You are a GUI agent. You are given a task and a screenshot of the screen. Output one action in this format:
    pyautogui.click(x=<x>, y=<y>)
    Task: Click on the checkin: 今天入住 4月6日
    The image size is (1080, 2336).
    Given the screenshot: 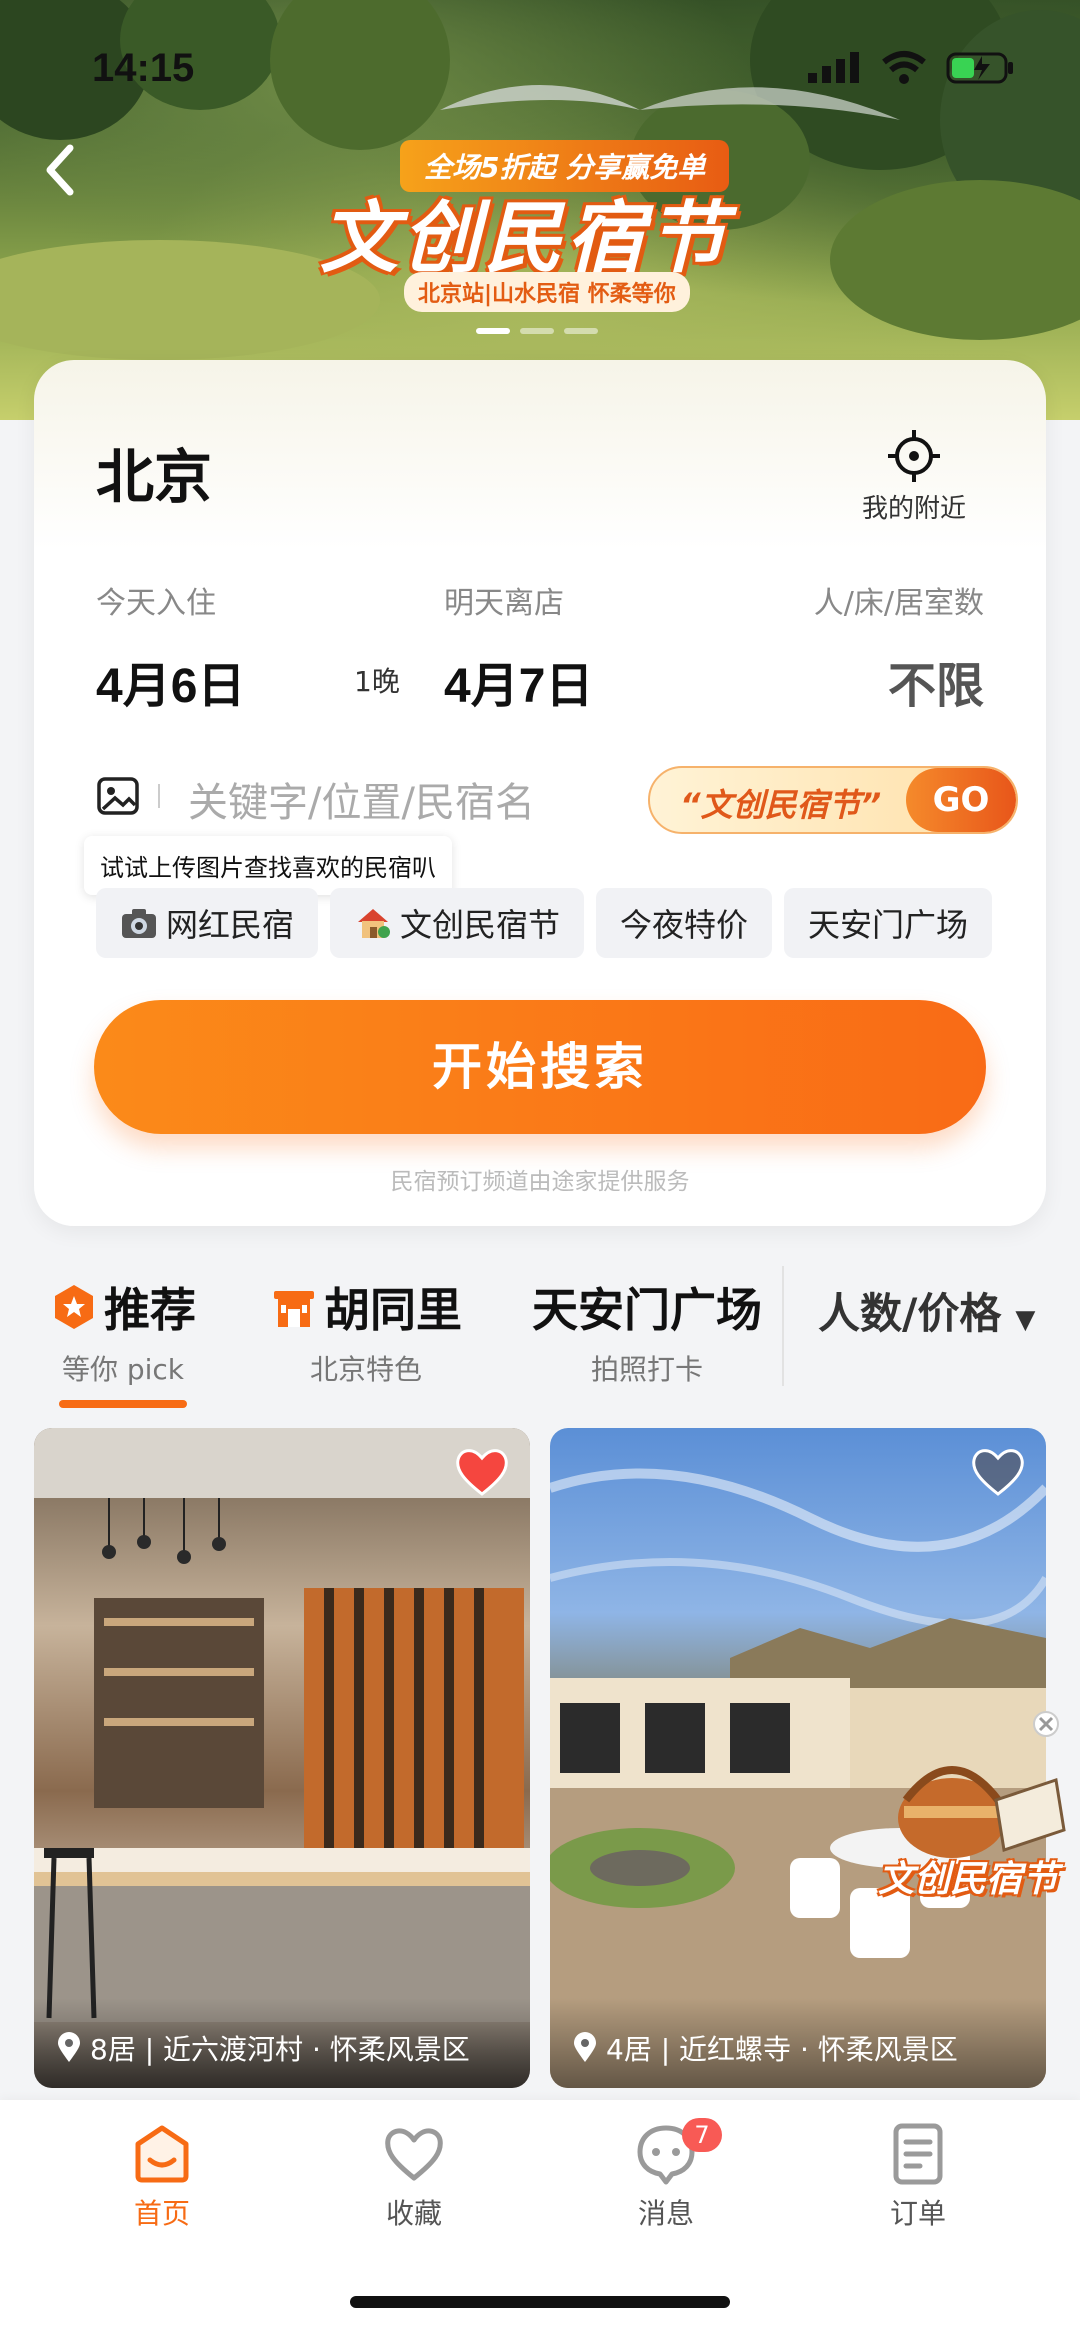 What is the action you would take?
    pyautogui.click(x=170, y=647)
    